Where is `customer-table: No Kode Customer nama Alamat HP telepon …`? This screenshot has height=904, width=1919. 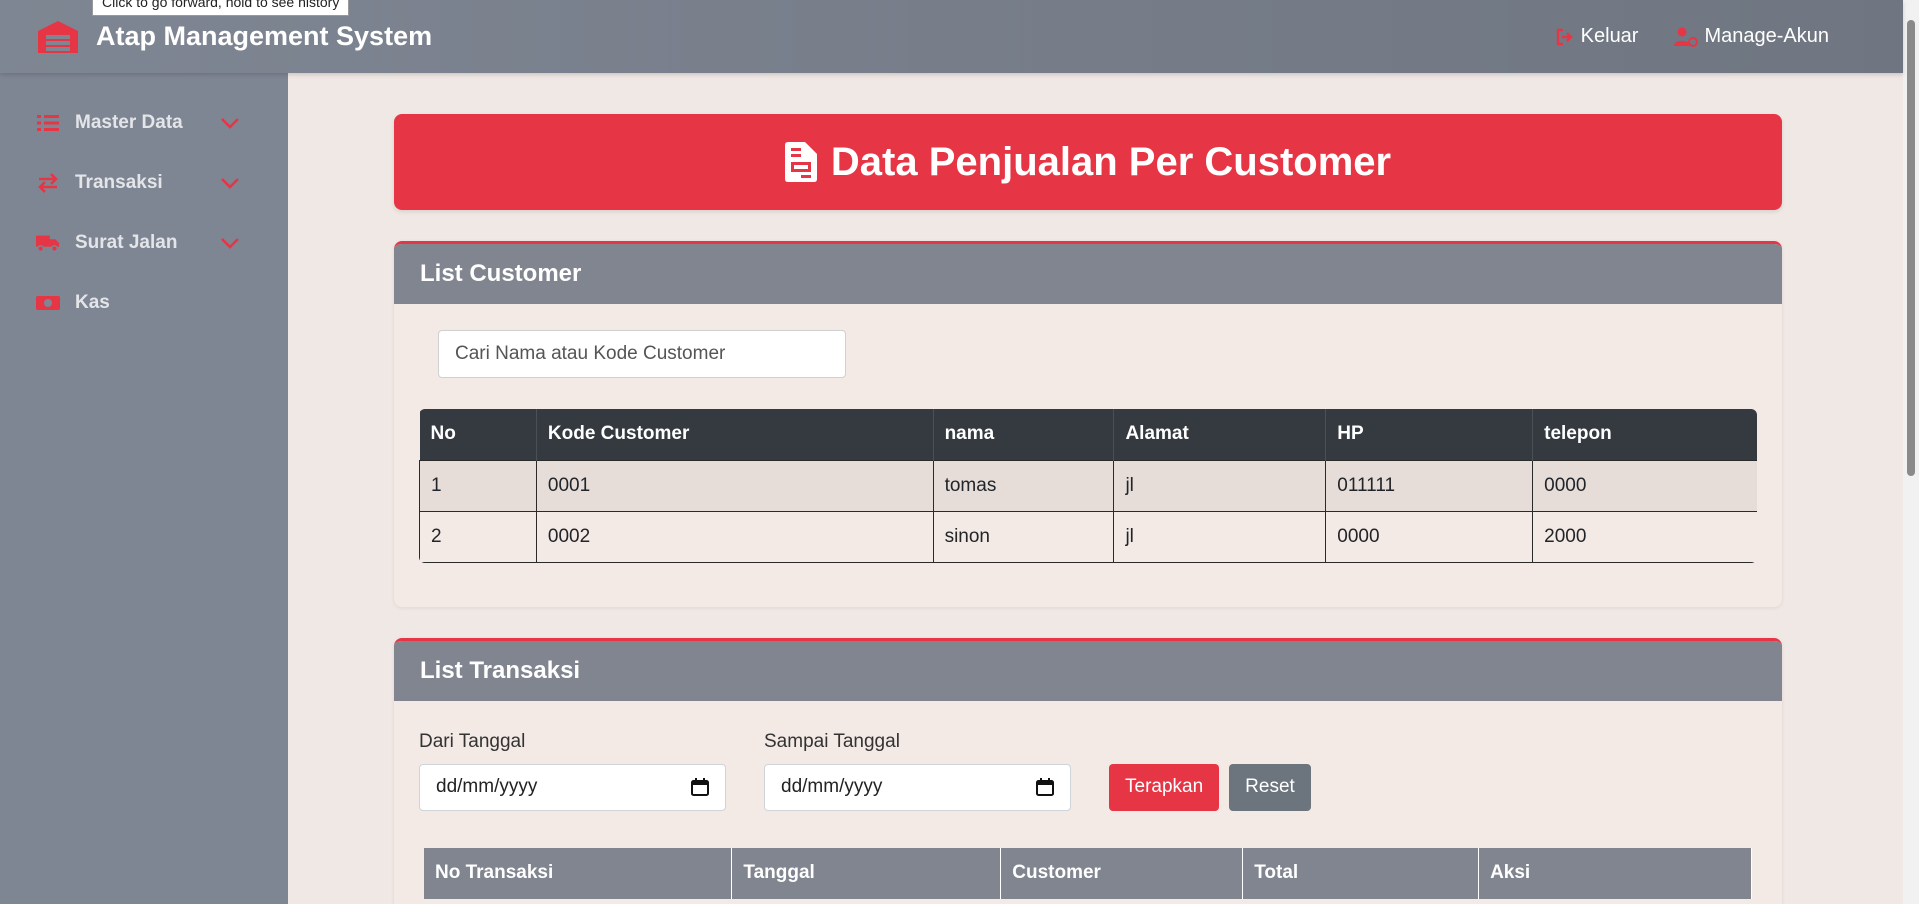
customer-table: No Kode Customer nama Alamat HP telepon … is located at coordinates (1088, 486).